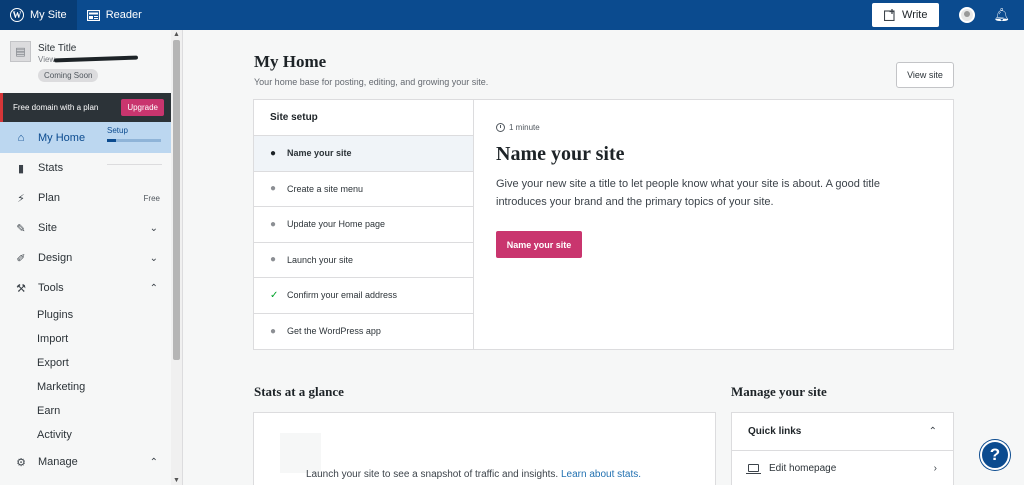  What do you see at coordinates (56, 107) in the screenshot?
I see `domain-banner-text: Free domain with a plan` at bounding box center [56, 107].